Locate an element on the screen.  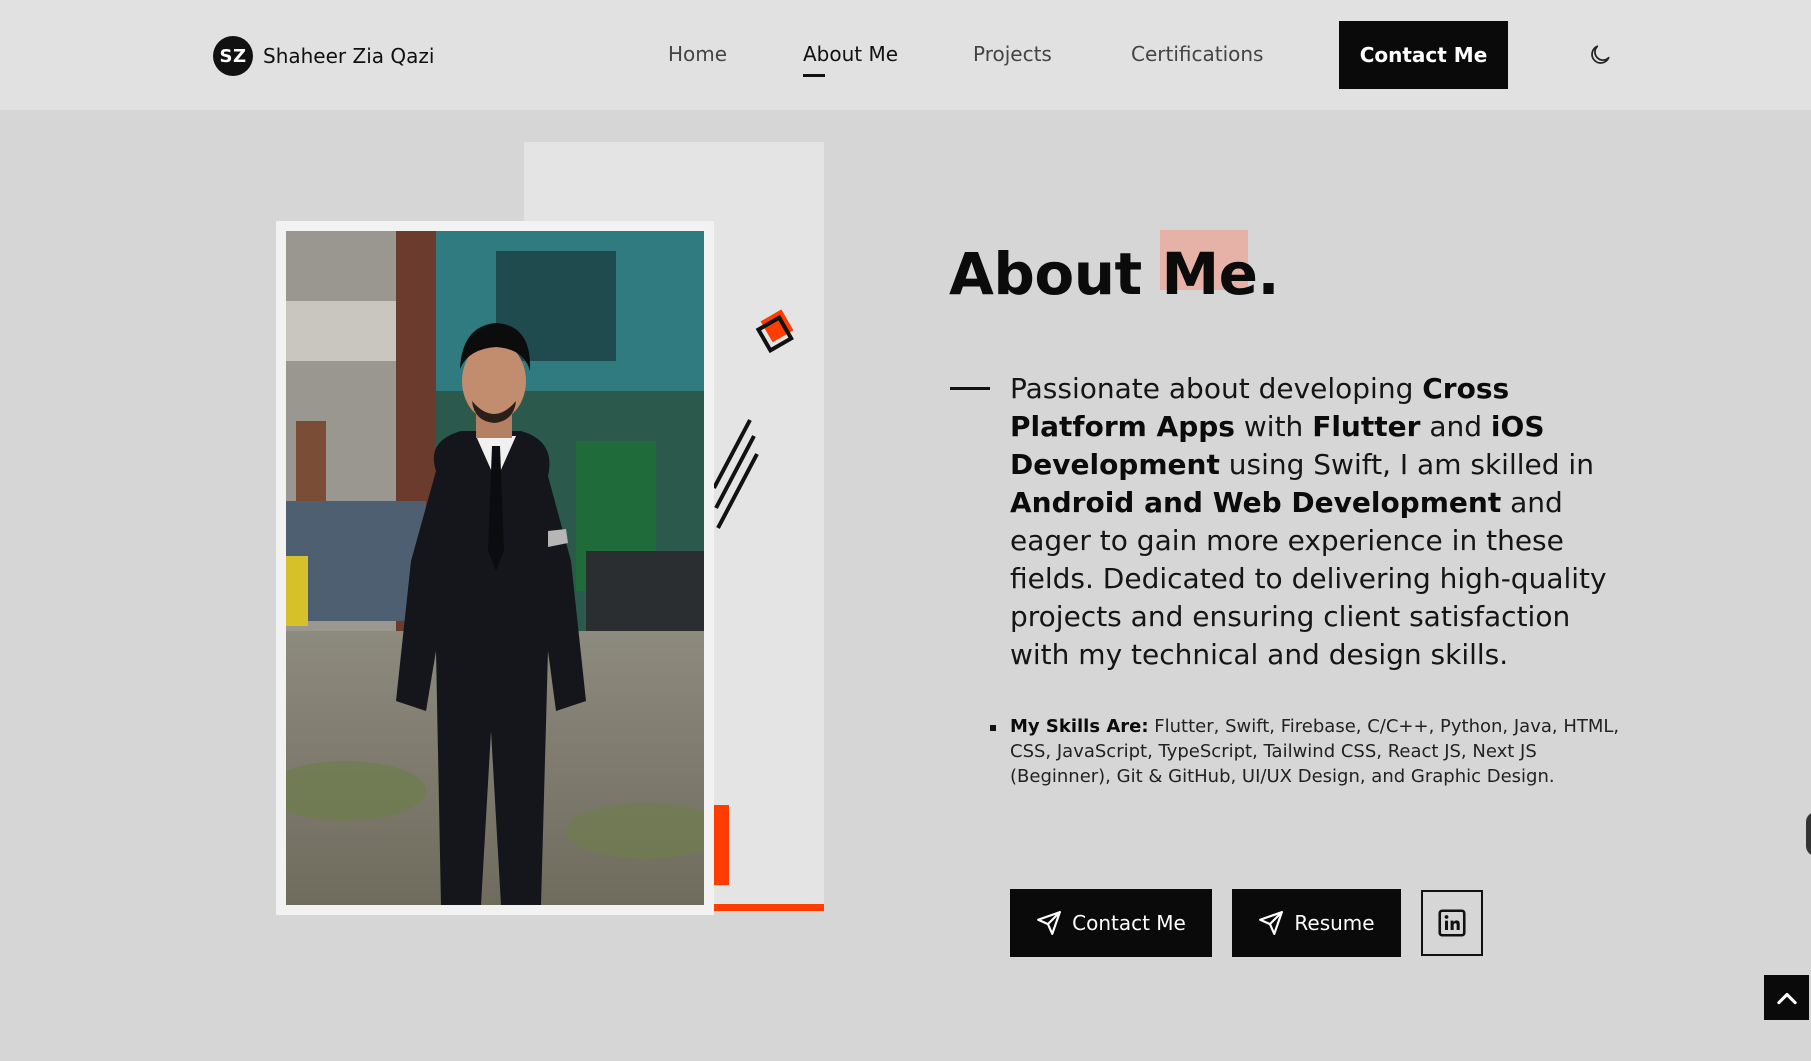
header-contact-button: Contact Me is located at coordinates (1423, 55).